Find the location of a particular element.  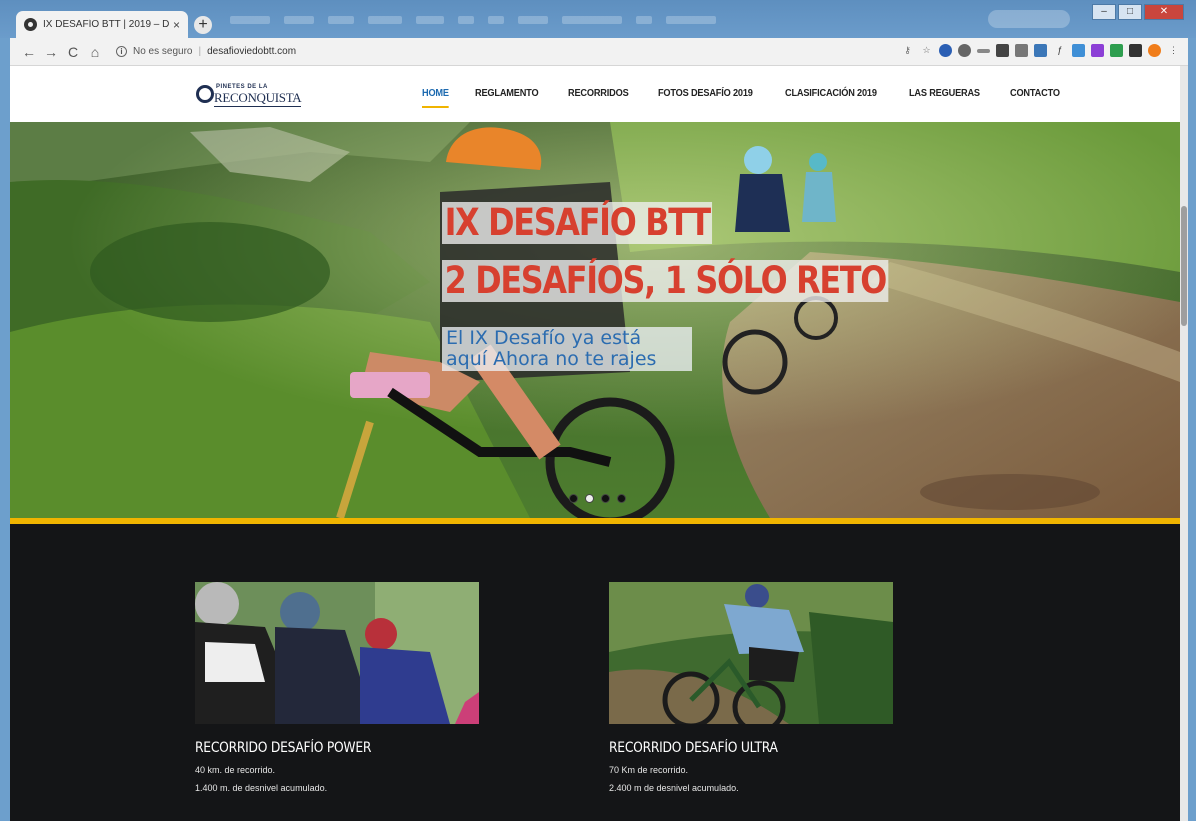

function-icon: ƒ is located at coordinates (1059, 50).